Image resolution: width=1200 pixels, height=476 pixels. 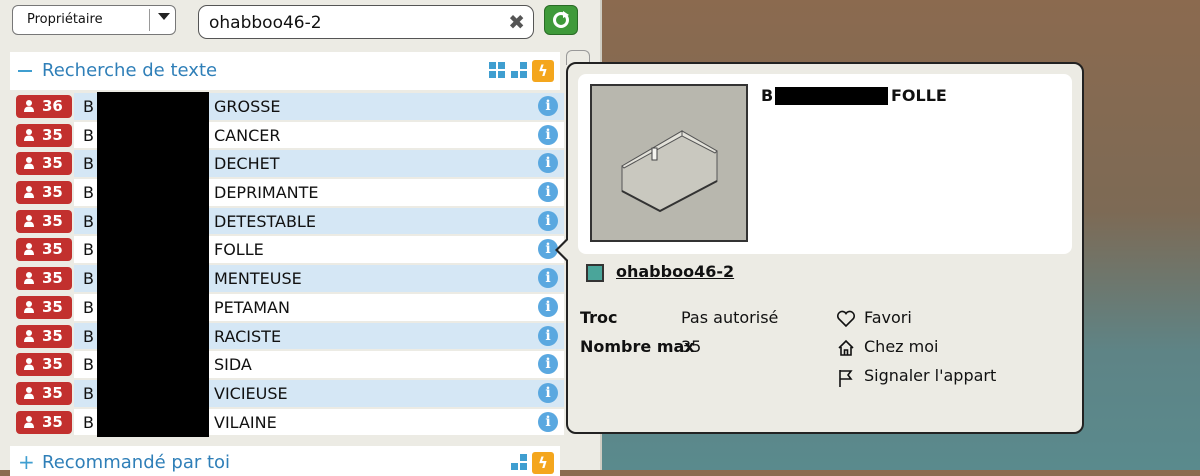 I want to click on text-search-section-header: Recherche de texte ϟ, so click(x=285, y=71).